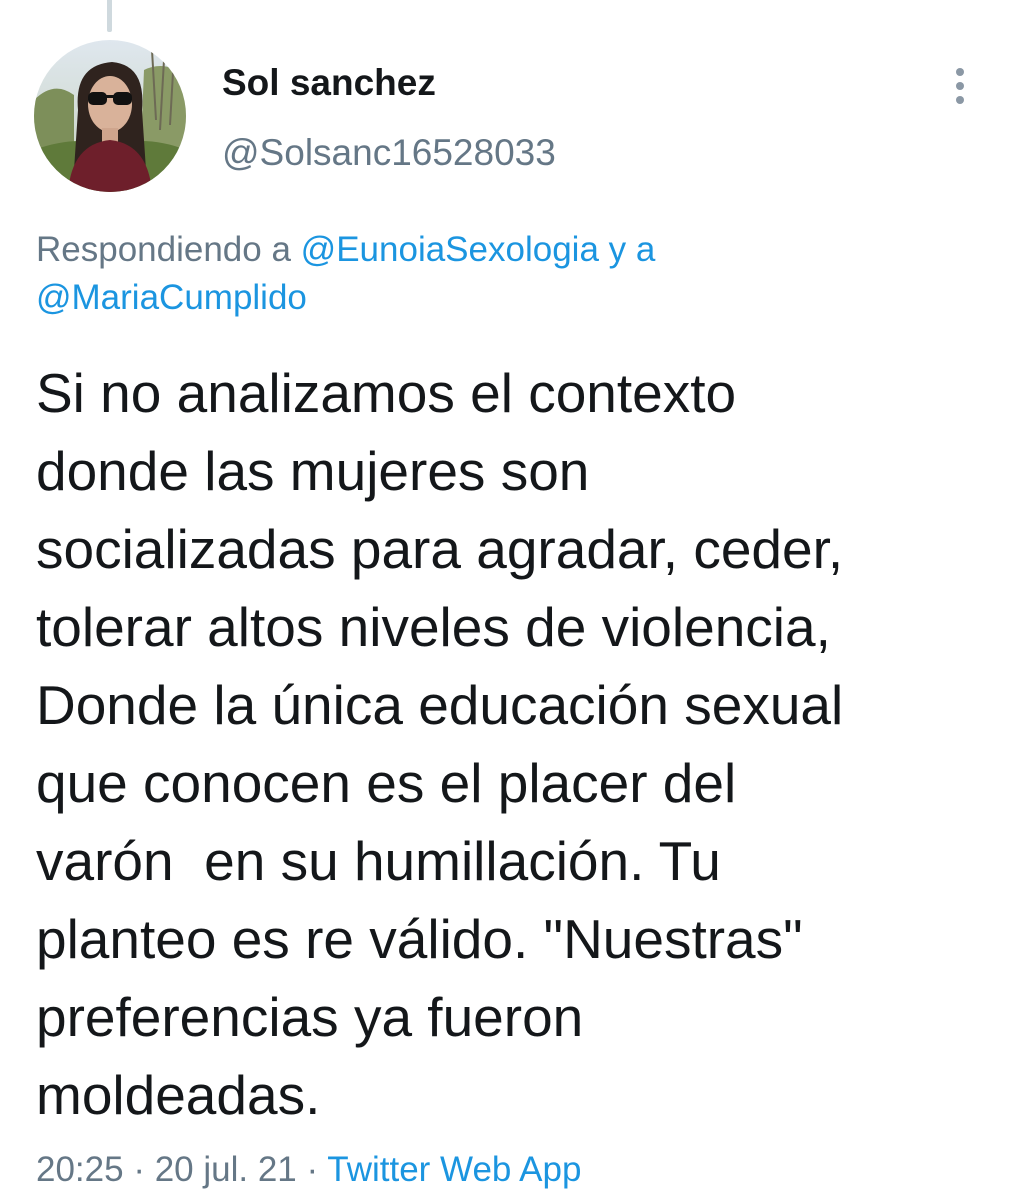  Describe the element at coordinates (171, 297) in the screenshot. I see `mention-link: @MariaCumplido` at that location.